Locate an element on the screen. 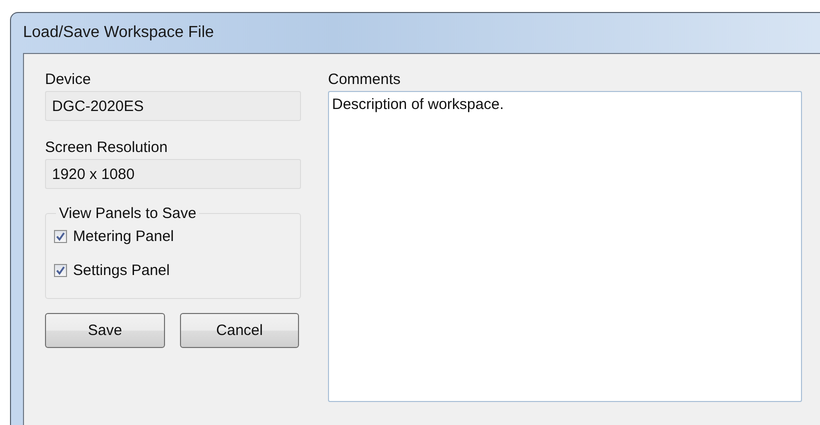  screen-resolution-label: Screen Resolution is located at coordinates (107, 148).